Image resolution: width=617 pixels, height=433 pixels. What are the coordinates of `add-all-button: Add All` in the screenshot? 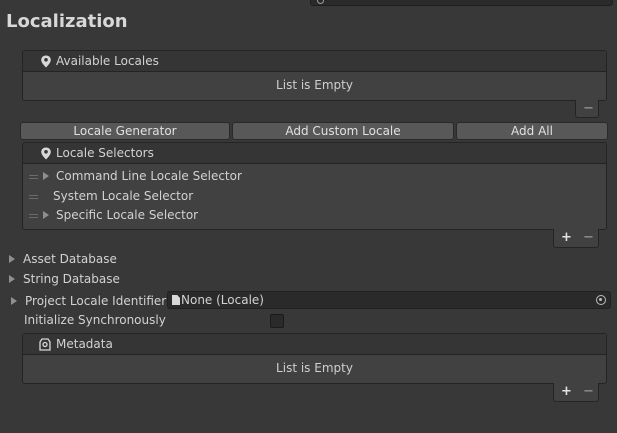 It's located at (532, 131).